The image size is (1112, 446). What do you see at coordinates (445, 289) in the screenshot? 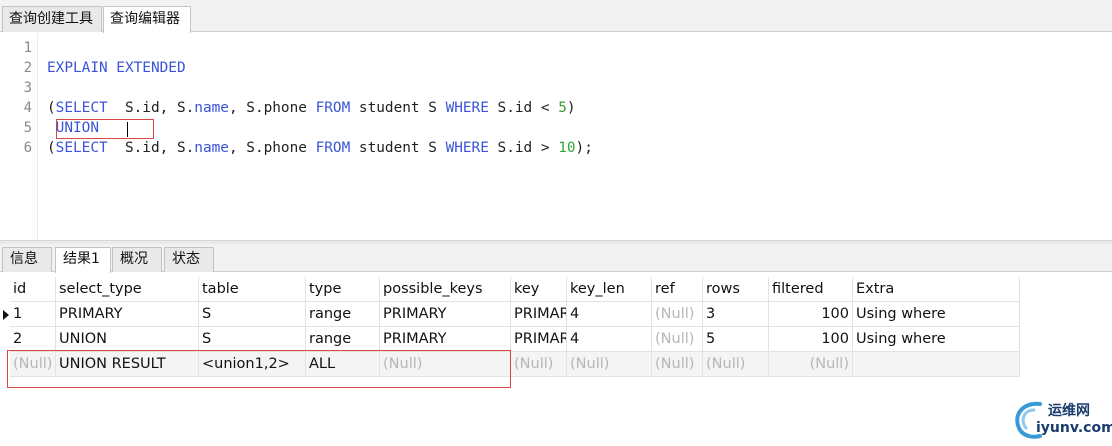
I see `column-header-possible-keys: possible_keys` at bounding box center [445, 289].